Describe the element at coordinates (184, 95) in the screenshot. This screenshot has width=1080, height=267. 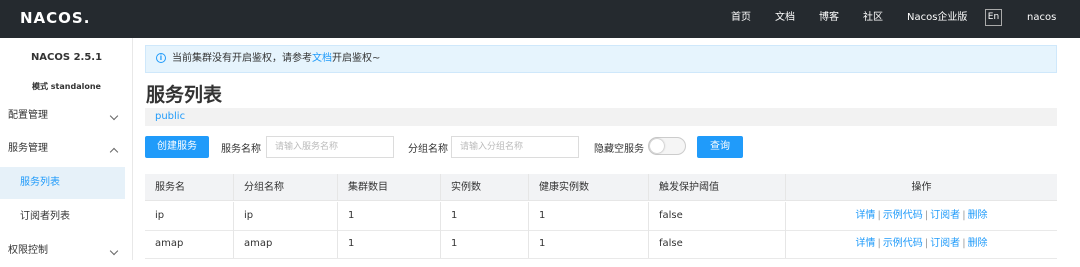
I see `page-title: 服务列表` at that location.